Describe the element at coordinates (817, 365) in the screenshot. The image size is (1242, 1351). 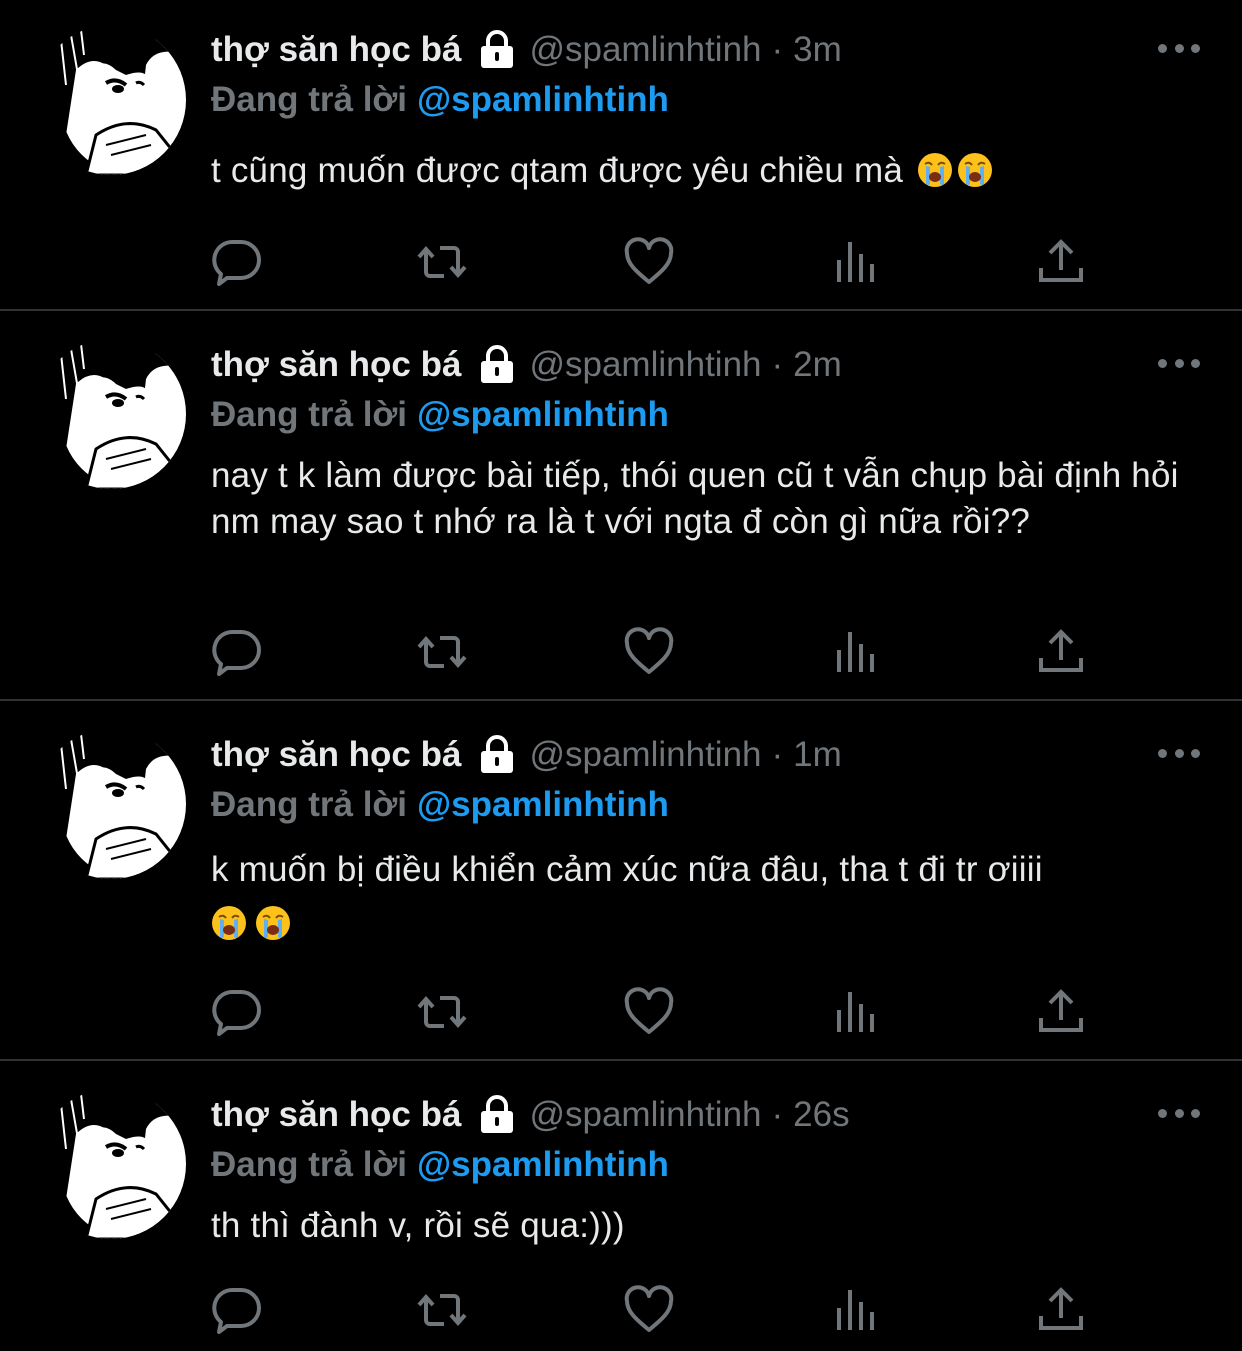
I see `timestamp: 2m` at that location.